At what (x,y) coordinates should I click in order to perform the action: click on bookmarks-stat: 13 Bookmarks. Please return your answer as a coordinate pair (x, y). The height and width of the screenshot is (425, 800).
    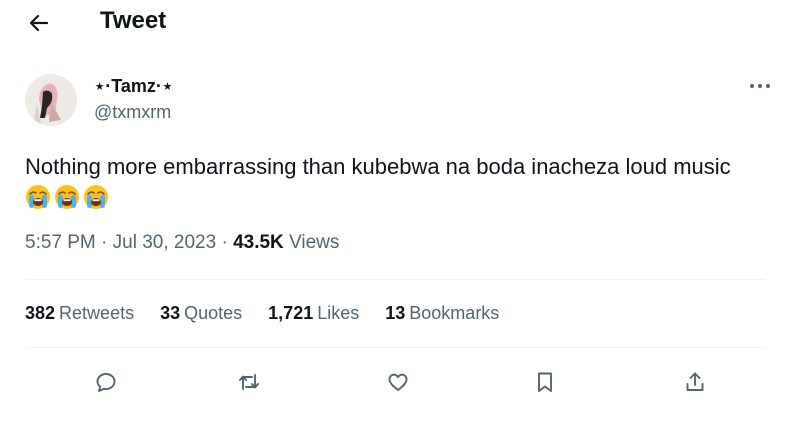
    Looking at the image, I should click on (442, 313).